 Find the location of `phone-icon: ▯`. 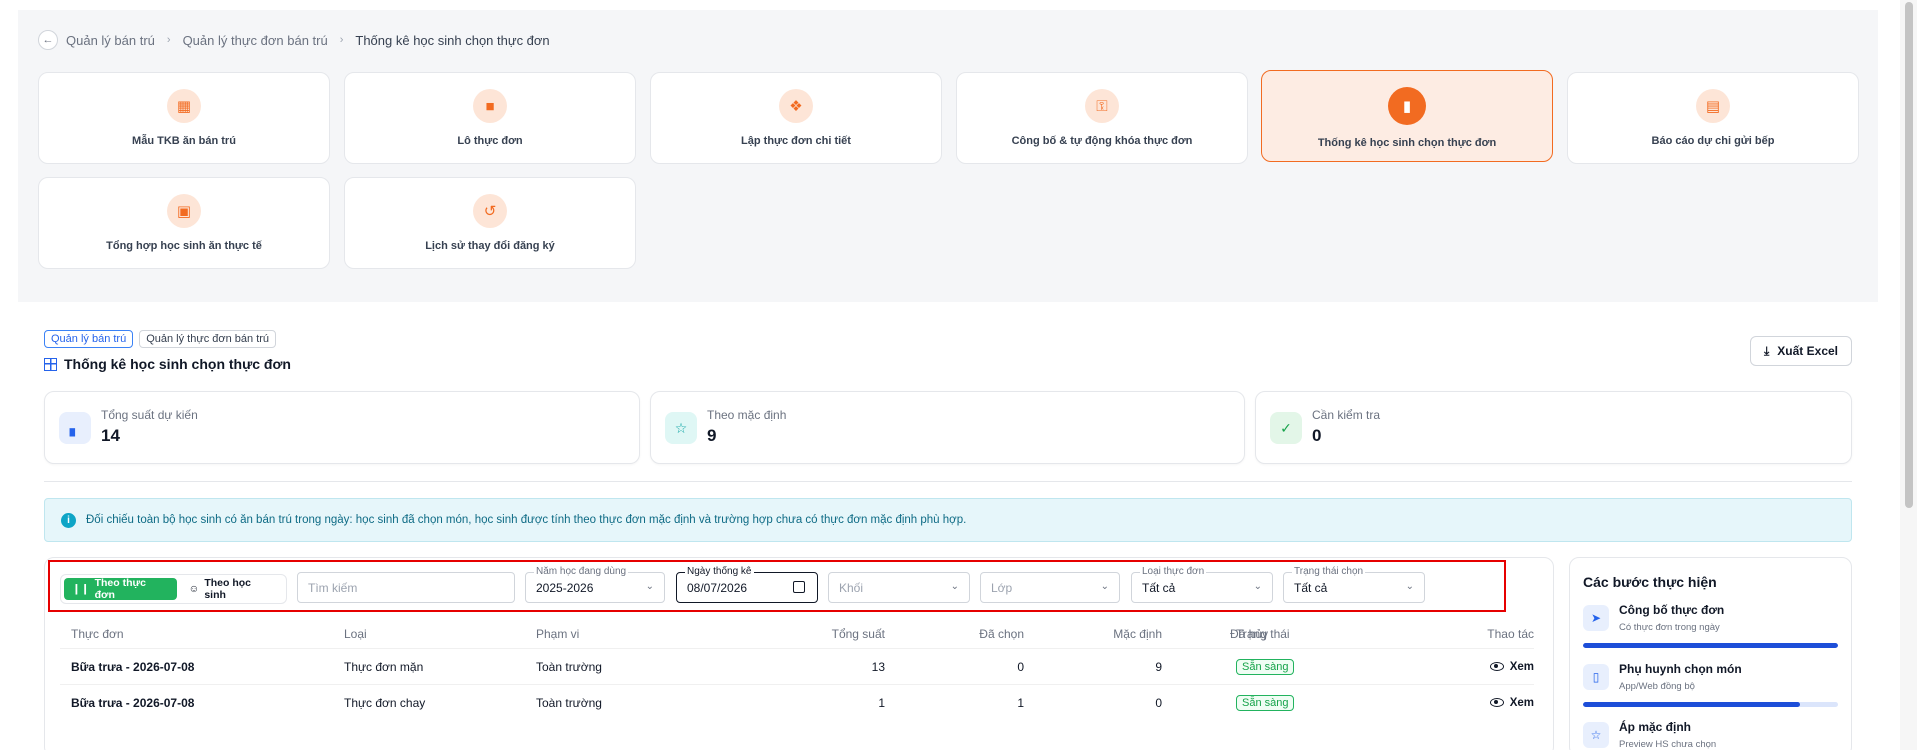

phone-icon: ▯ is located at coordinates (1596, 677).